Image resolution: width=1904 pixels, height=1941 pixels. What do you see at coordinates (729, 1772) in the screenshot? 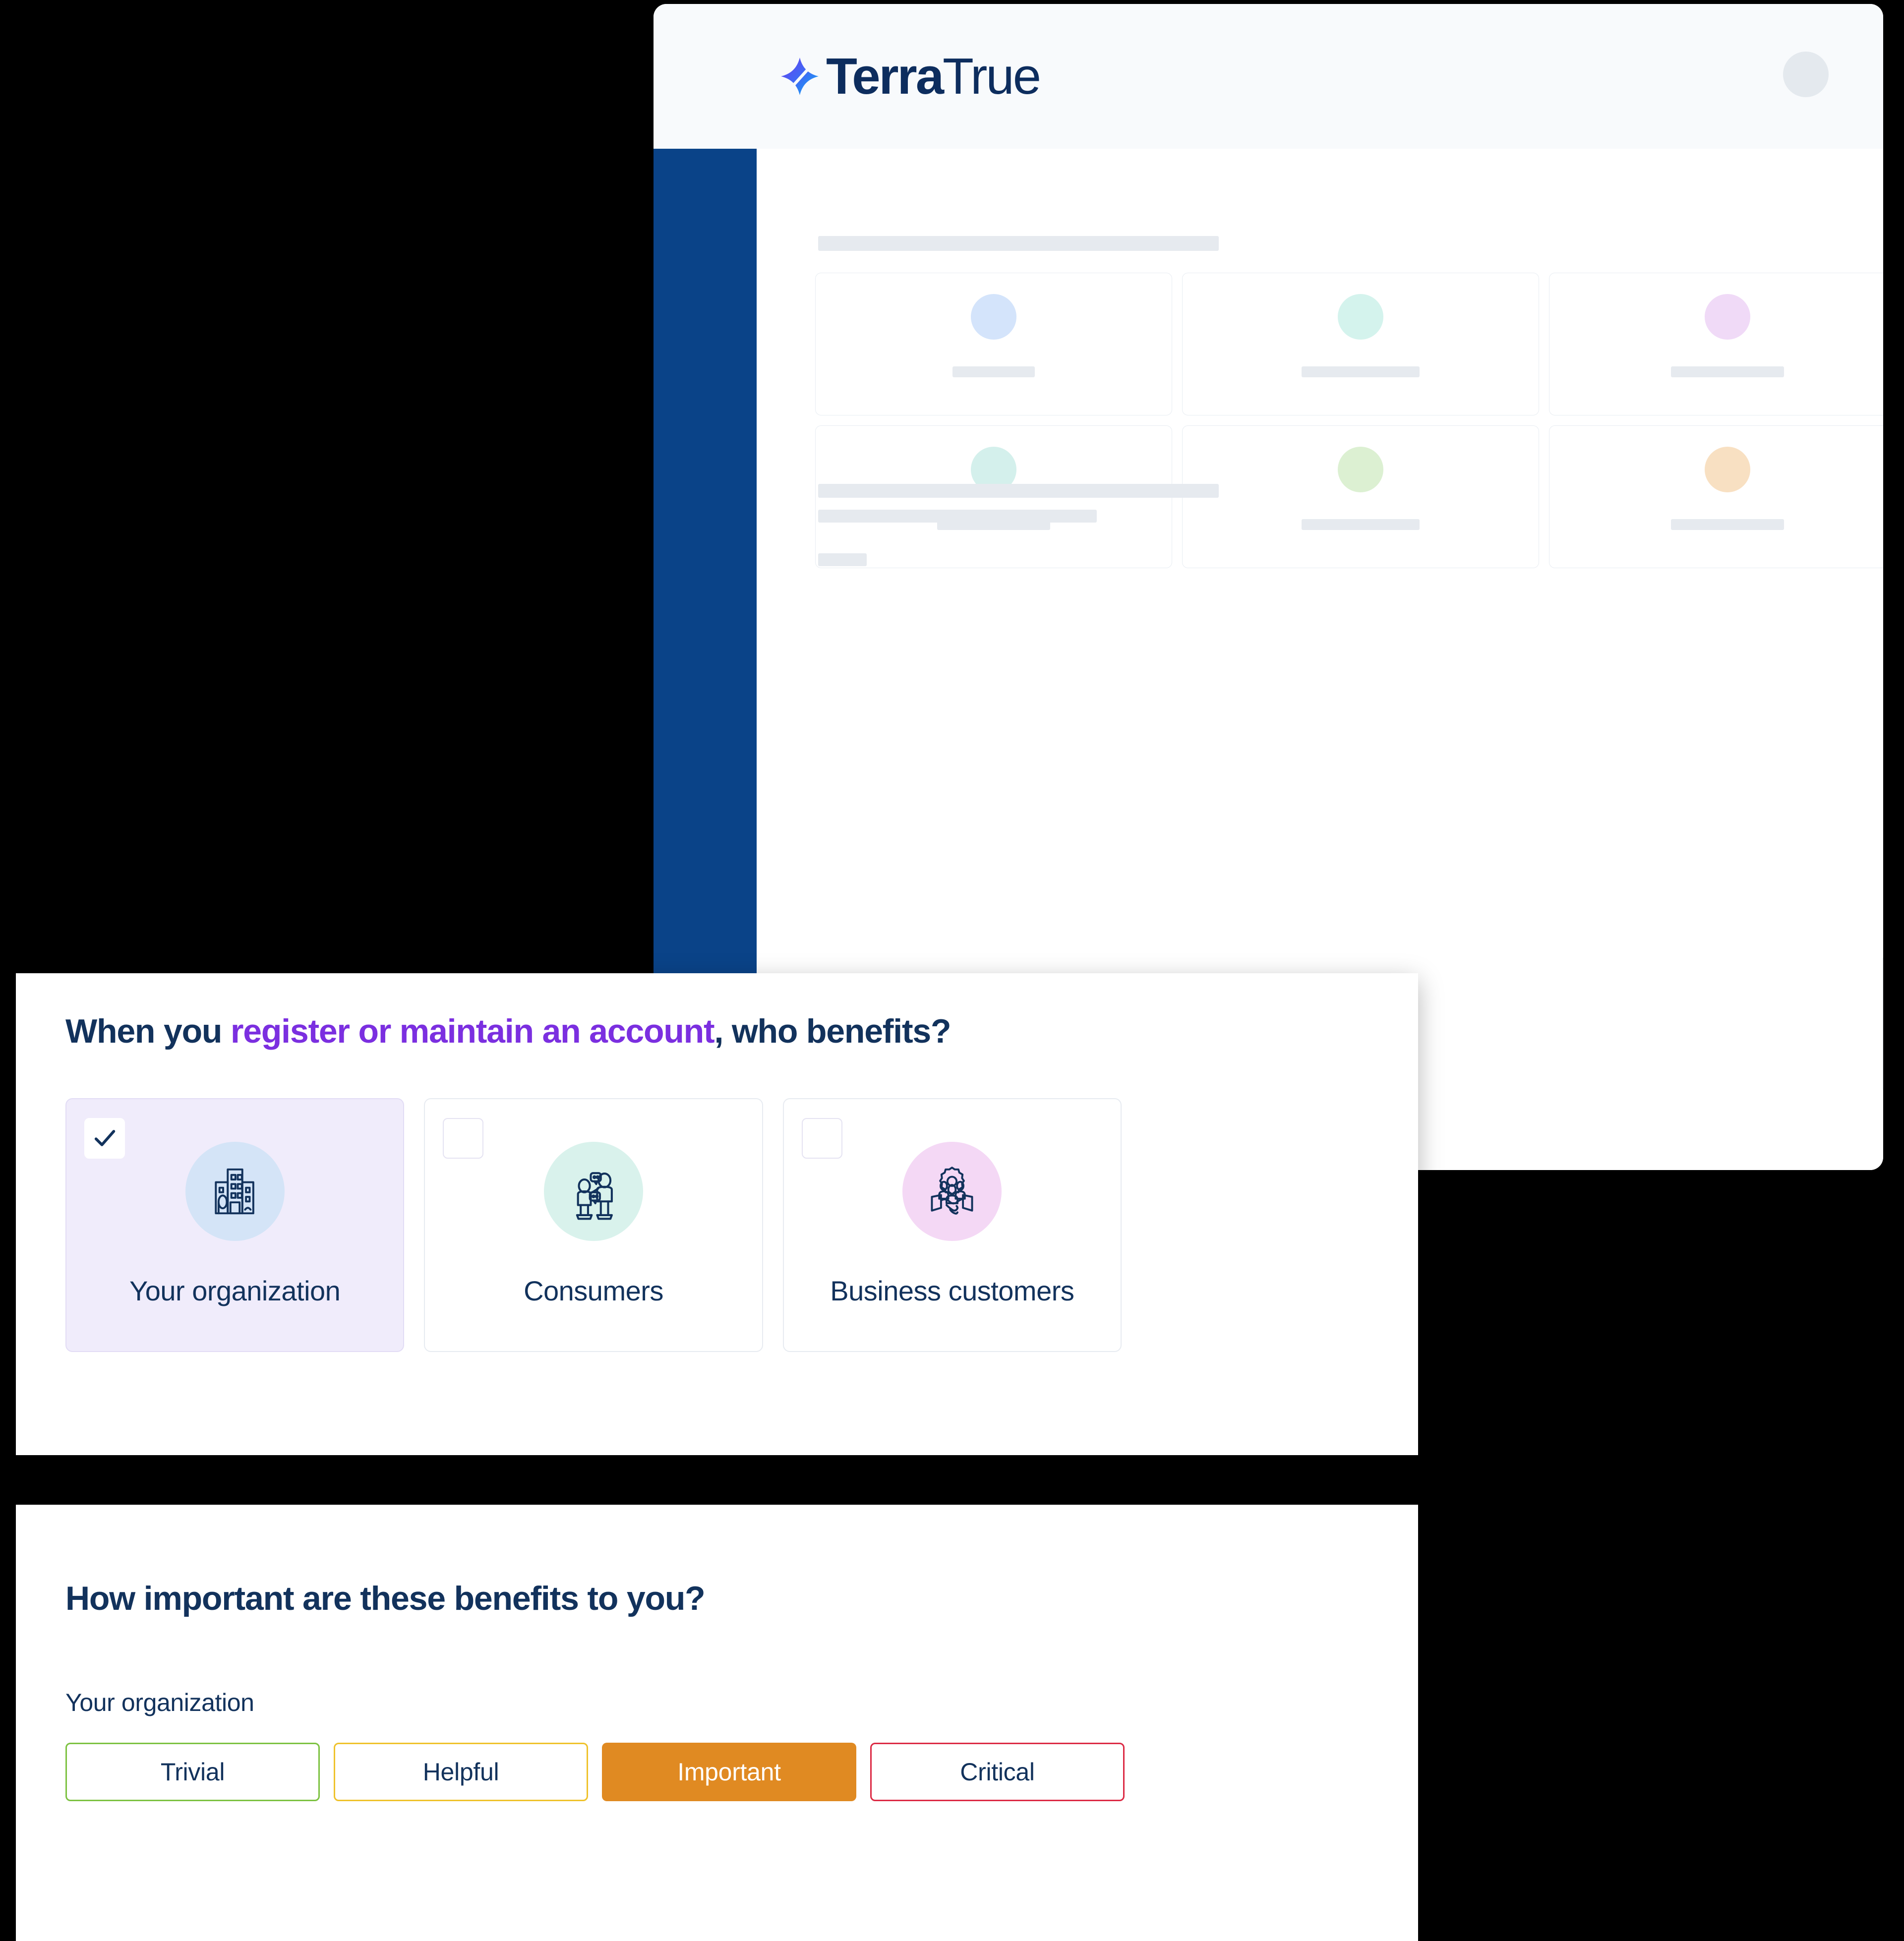
I see `rating-button-important: Important` at bounding box center [729, 1772].